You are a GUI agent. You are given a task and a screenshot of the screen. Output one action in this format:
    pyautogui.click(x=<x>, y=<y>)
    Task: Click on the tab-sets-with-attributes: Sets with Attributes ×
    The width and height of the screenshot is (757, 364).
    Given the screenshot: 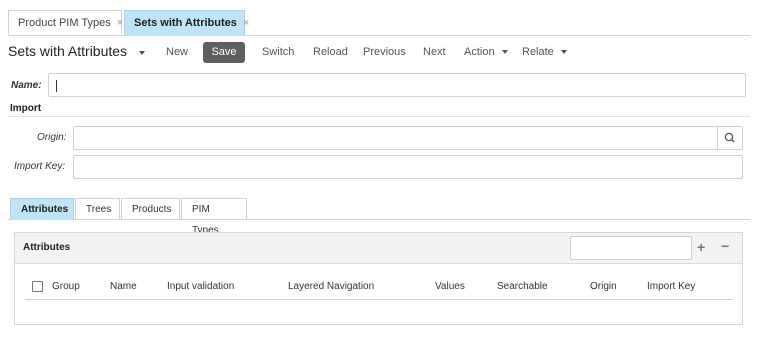 What is the action you would take?
    pyautogui.click(x=186, y=22)
    